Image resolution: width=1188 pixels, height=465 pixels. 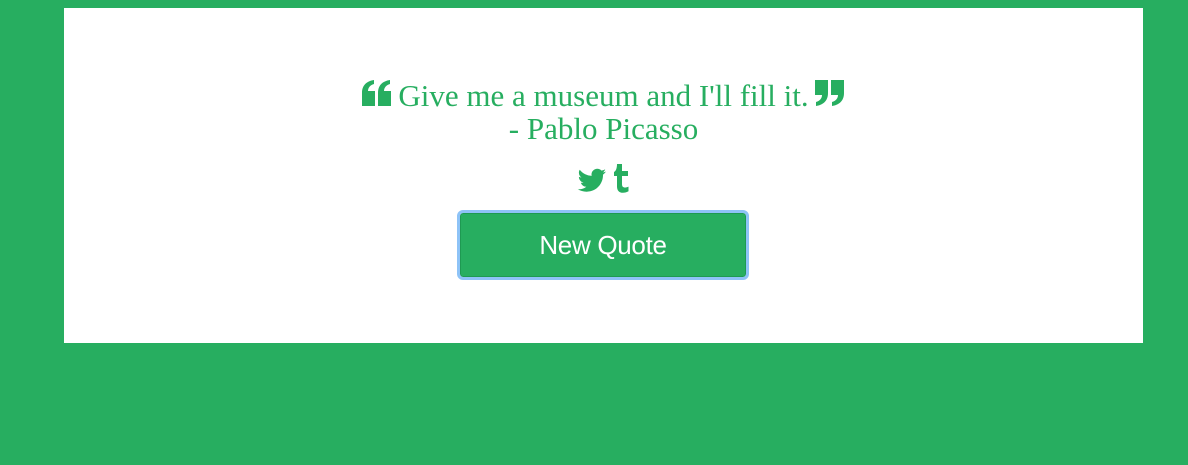 I want to click on new-quote-button: New Quote, so click(x=603, y=245).